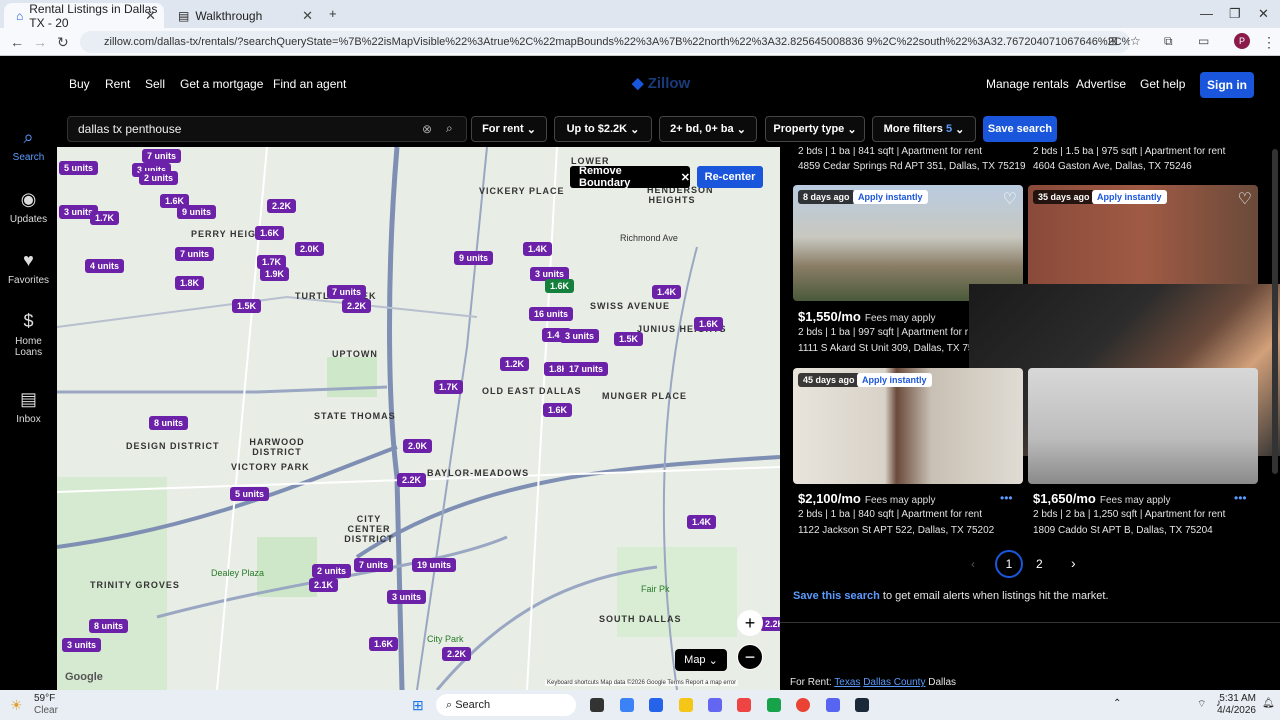  I want to click on nav-rent: Rent, so click(117, 84).